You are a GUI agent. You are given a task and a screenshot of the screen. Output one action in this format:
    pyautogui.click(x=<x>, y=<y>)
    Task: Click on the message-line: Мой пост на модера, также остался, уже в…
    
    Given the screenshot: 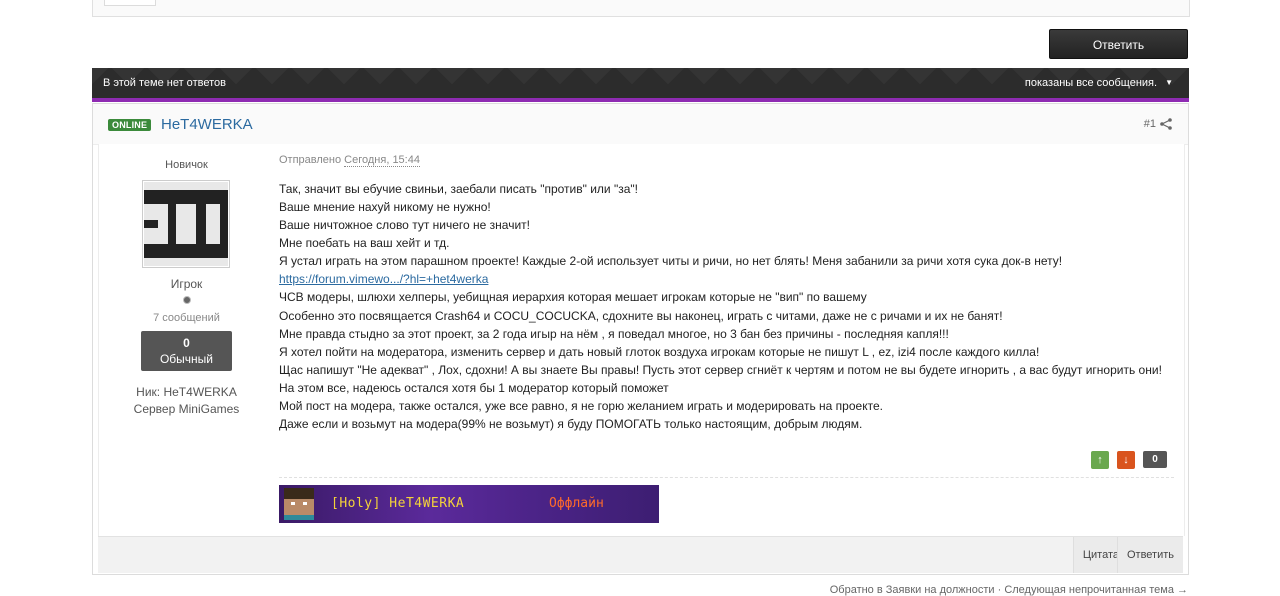 What is the action you would take?
    pyautogui.click(x=581, y=406)
    